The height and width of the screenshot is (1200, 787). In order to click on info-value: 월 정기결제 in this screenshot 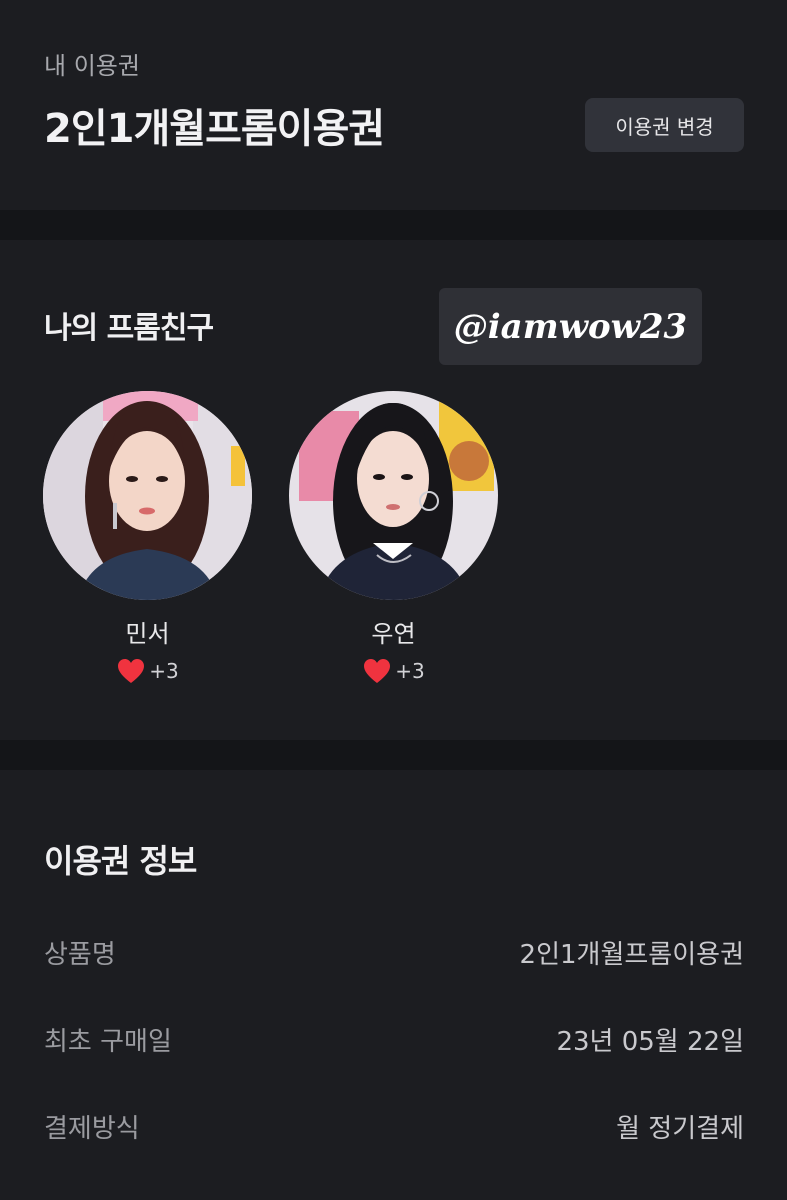, I will do `click(680, 1129)`.